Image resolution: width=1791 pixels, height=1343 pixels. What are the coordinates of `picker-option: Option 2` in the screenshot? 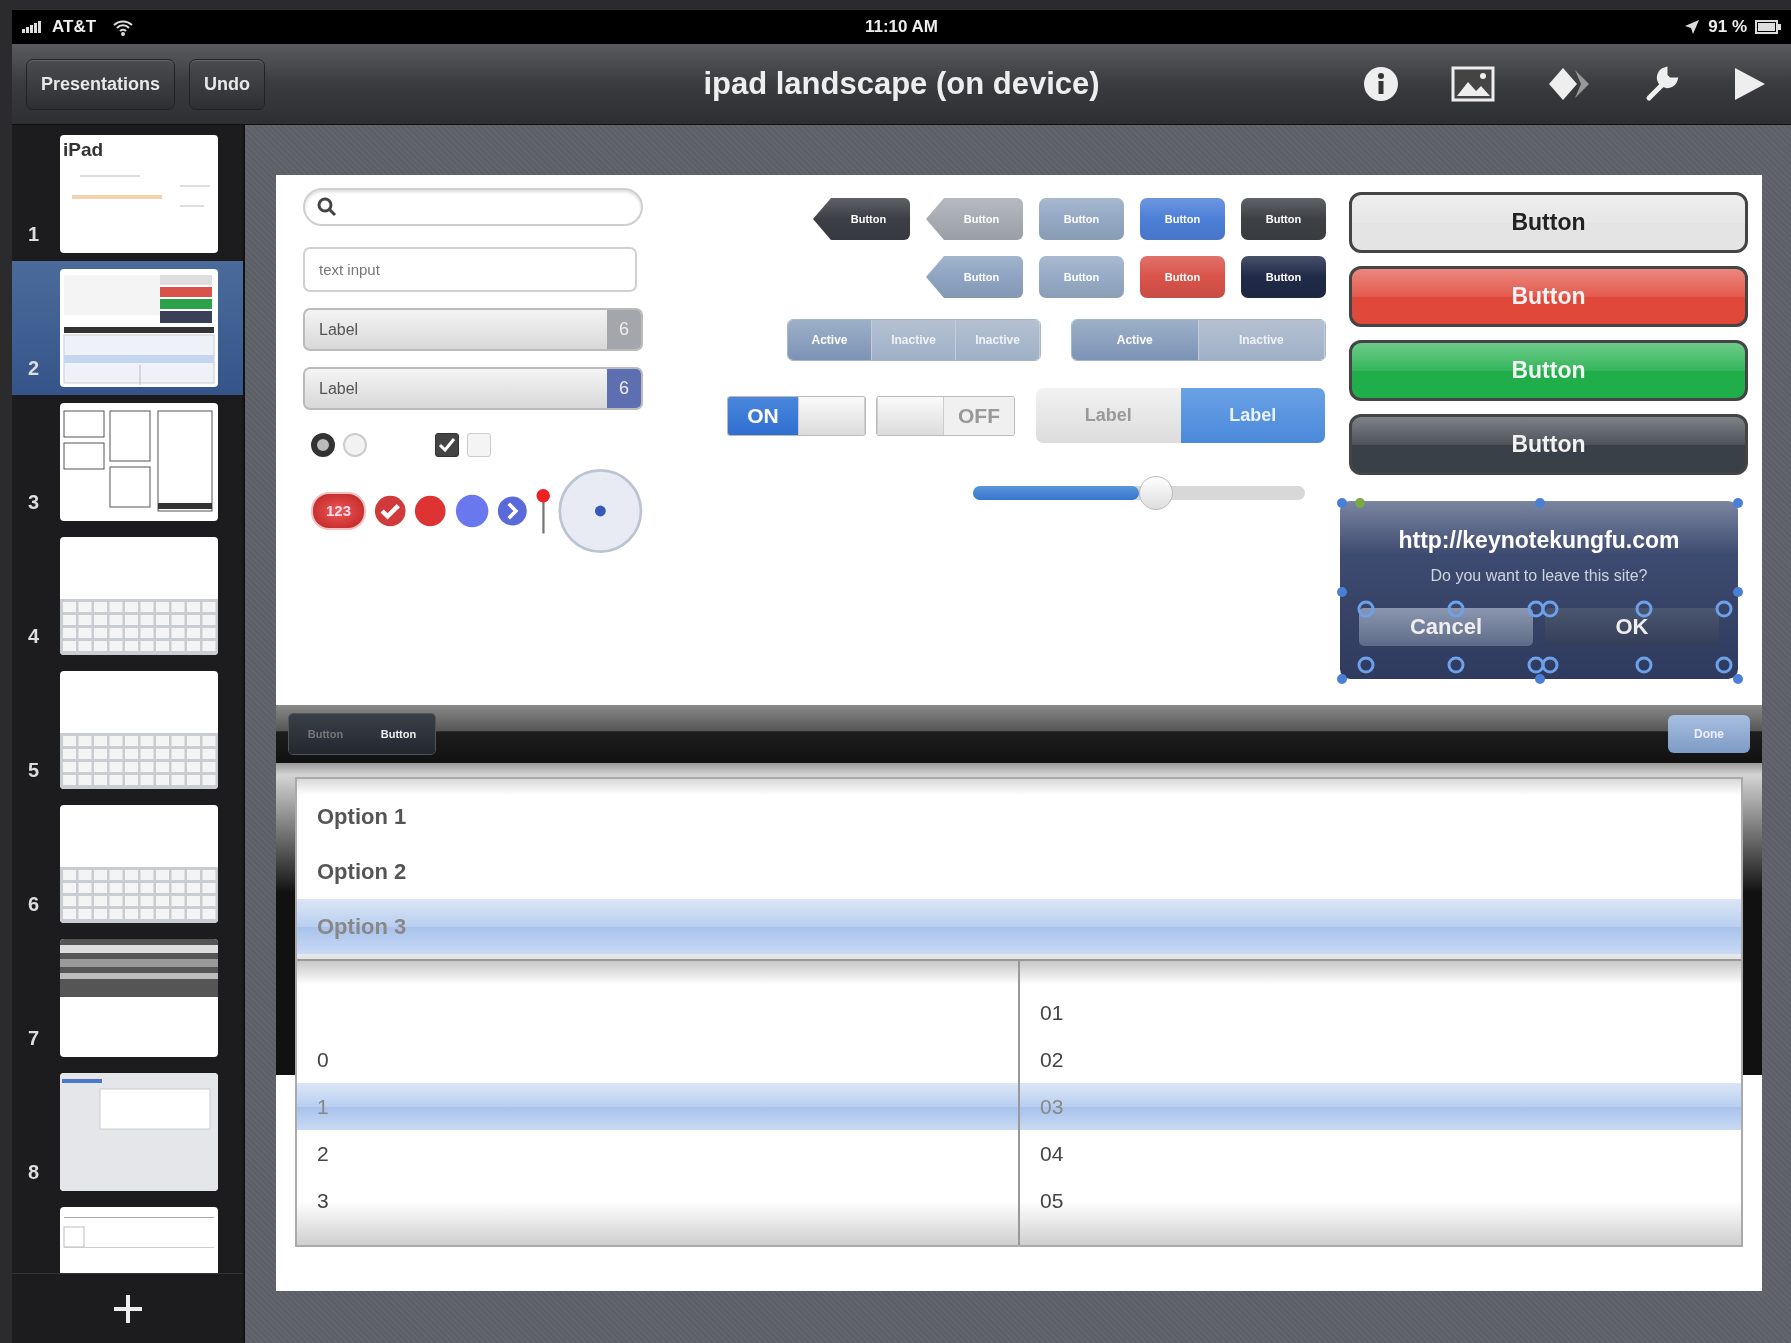 It's located at (1019, 871).